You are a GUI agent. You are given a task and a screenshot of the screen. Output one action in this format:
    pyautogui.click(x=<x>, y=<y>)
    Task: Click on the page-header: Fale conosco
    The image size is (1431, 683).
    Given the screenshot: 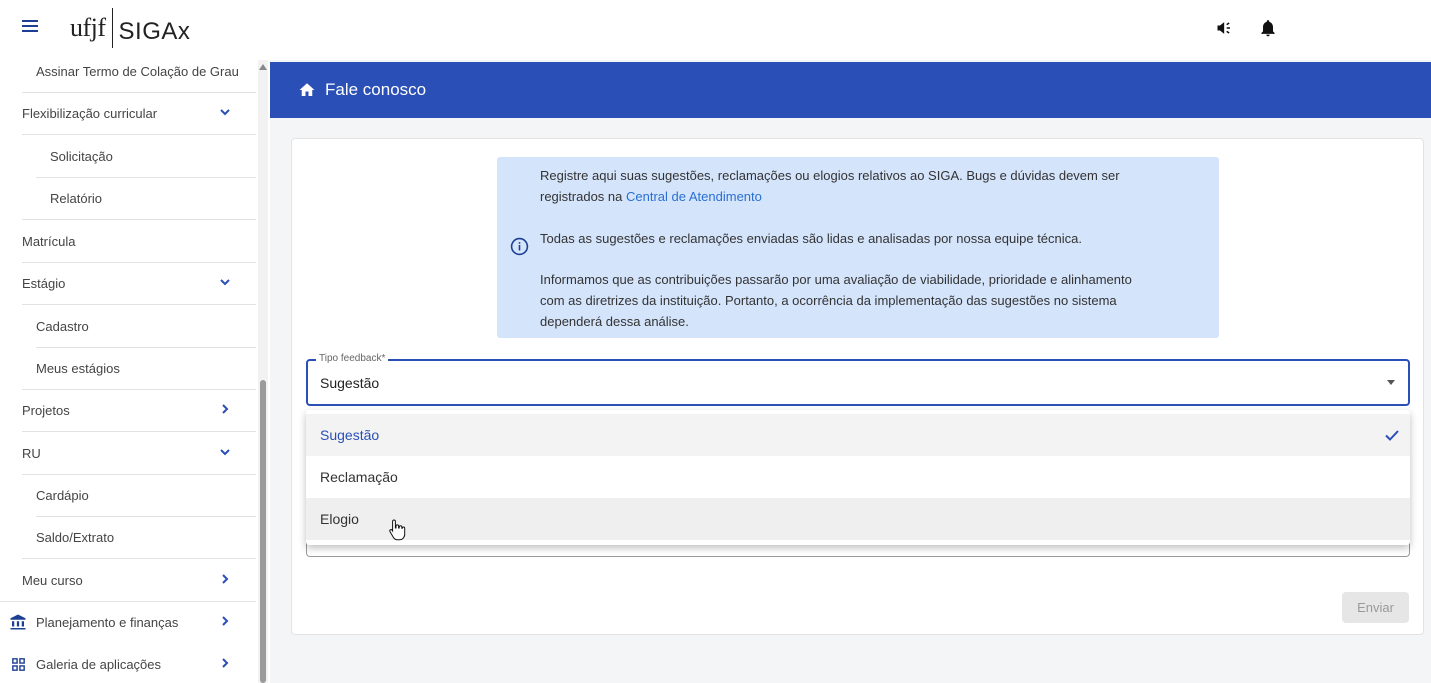 What is the action you would take?
    pyautogui.click(x=850, y=90)
    